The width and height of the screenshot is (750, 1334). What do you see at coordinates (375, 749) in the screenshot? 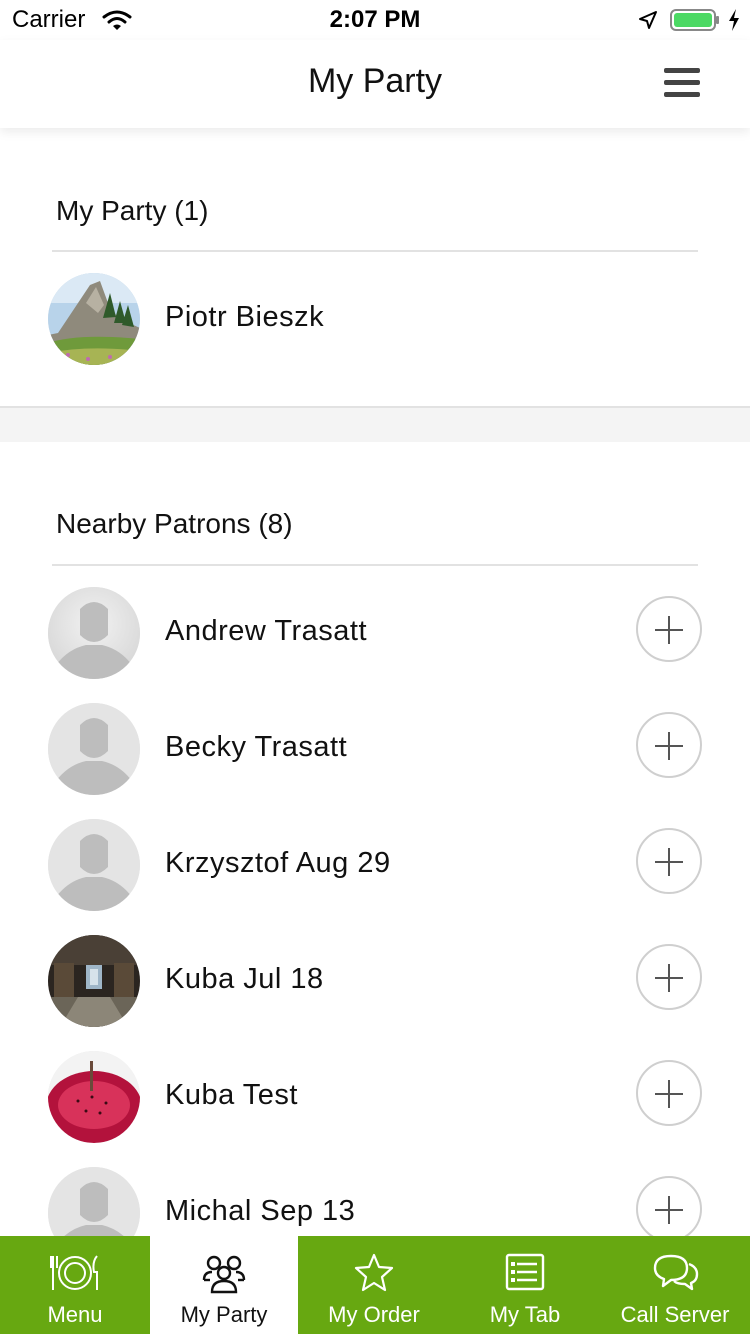
I see `patron-row: Becky Trasatt` at bounding box center [375, 749].